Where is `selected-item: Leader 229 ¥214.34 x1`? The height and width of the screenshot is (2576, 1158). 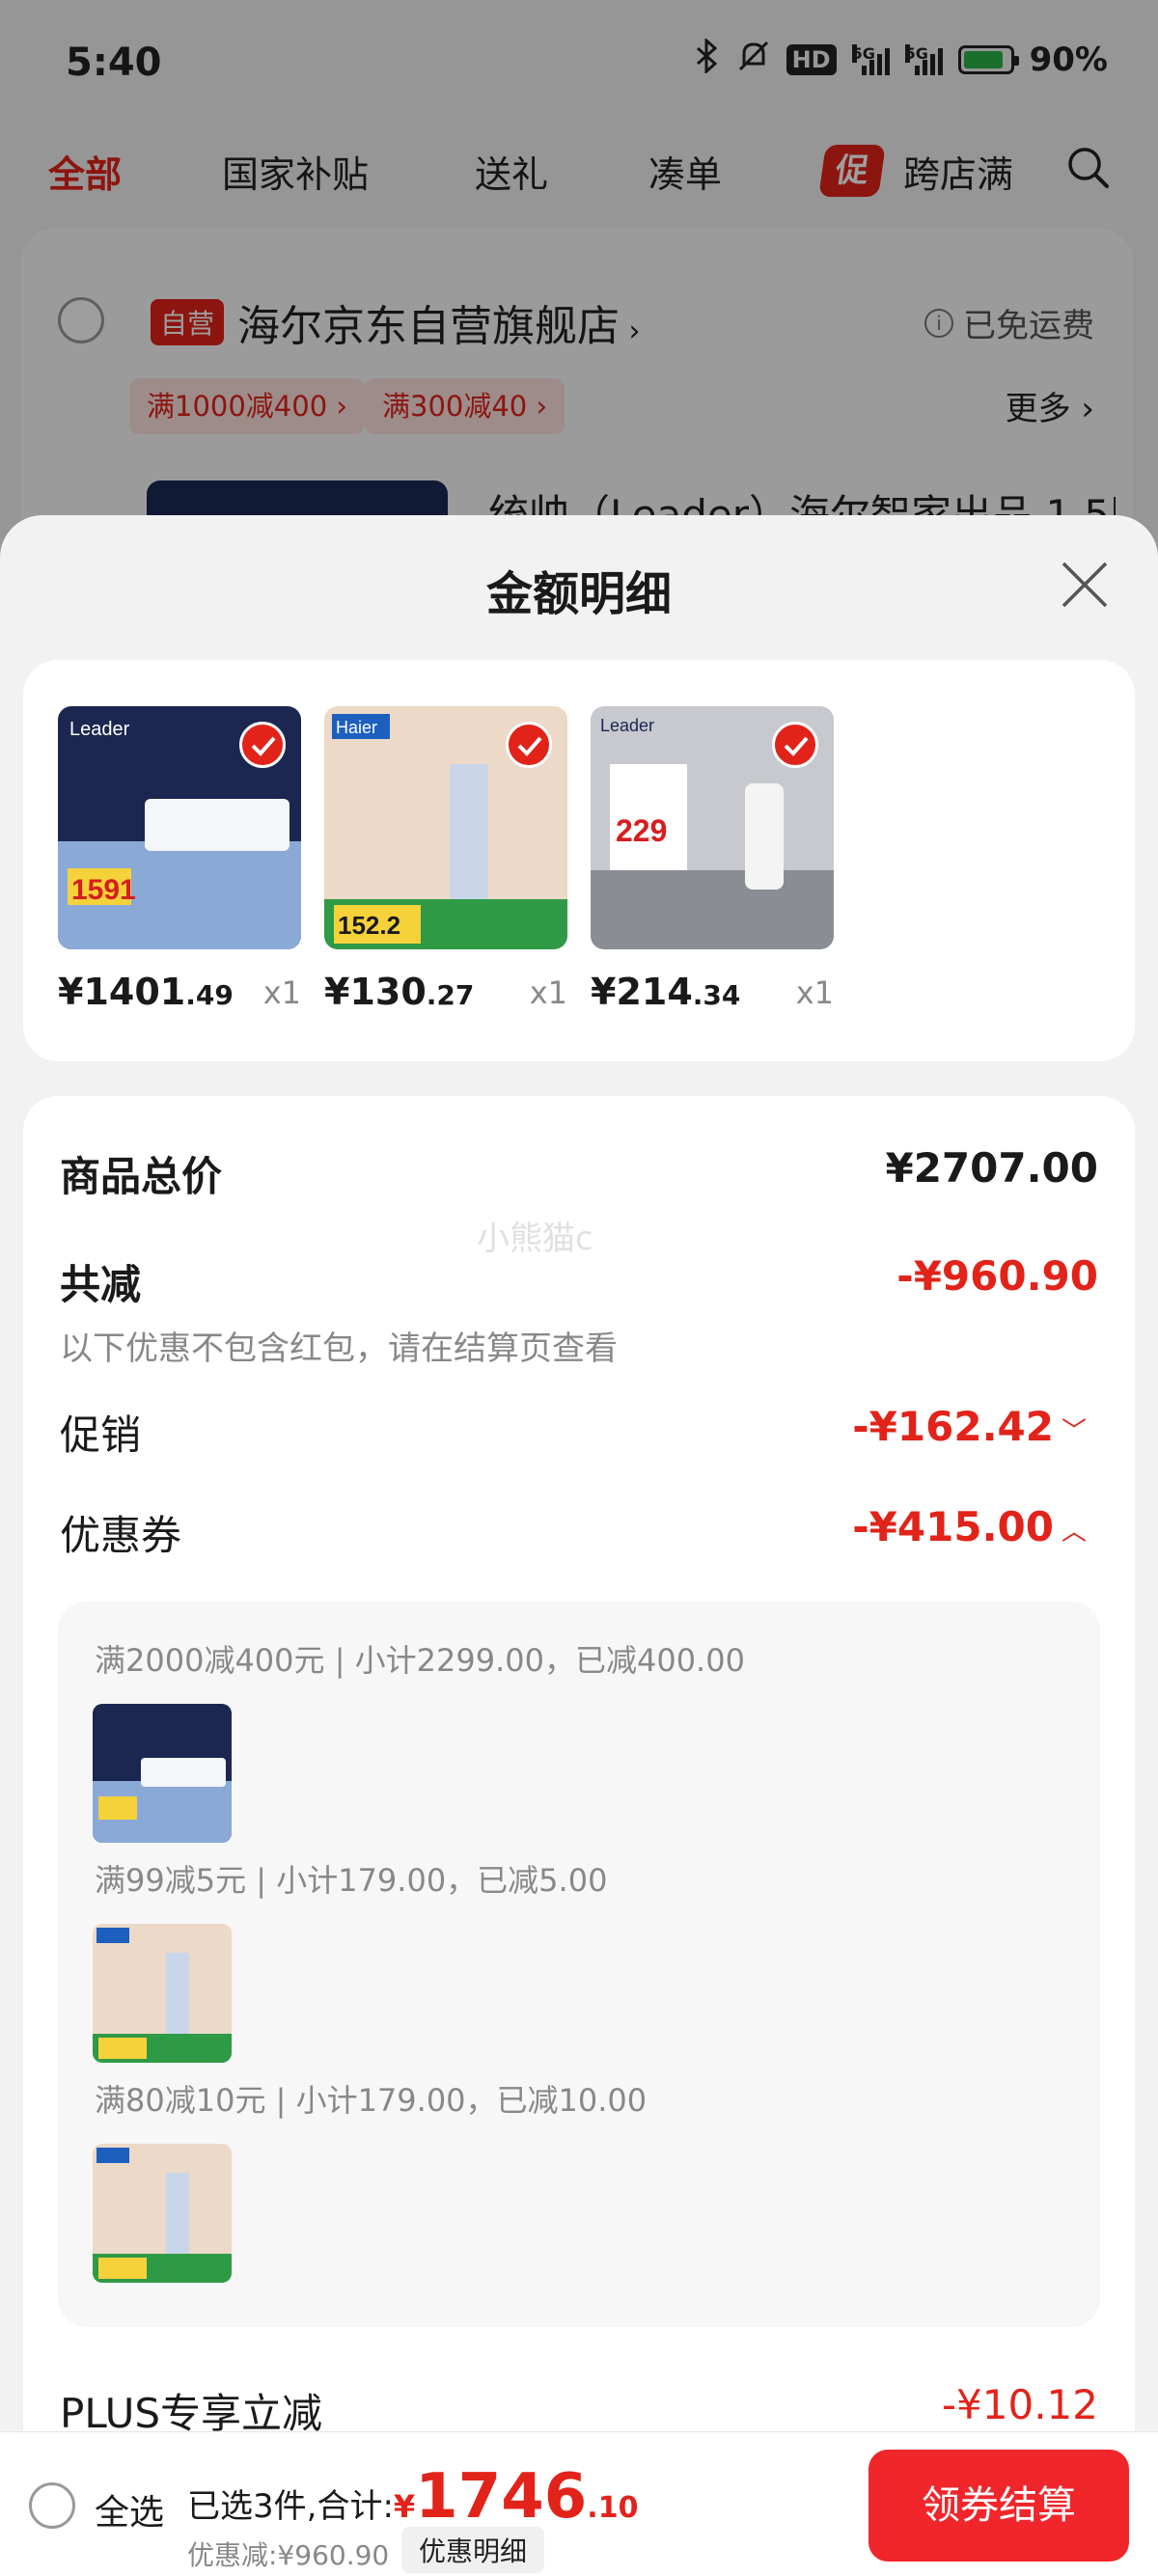
selected-item: Leader 229 ¥214.34 x1 is located at coordinates (712, 860).